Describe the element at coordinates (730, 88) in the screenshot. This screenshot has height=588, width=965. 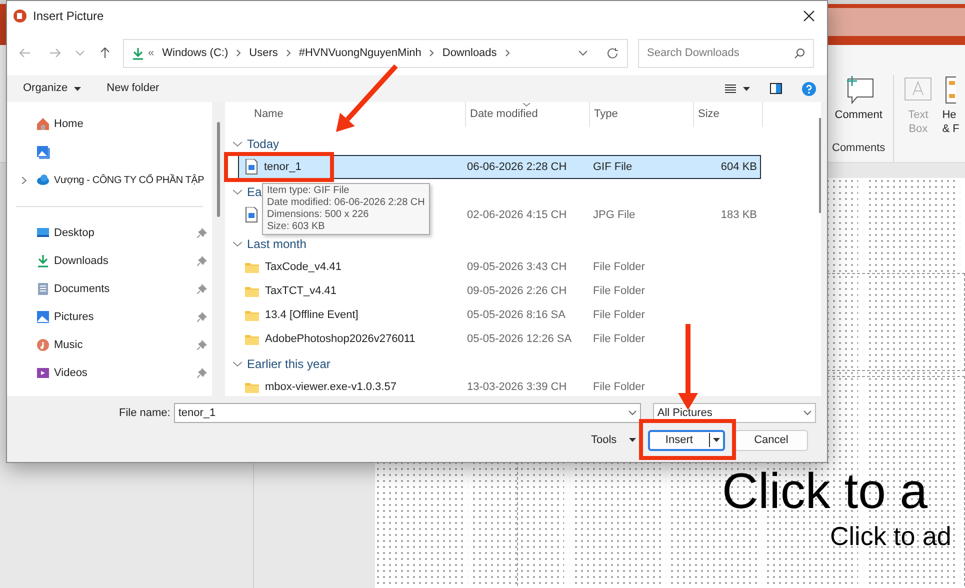
I see `view-menu-icon` at that location.